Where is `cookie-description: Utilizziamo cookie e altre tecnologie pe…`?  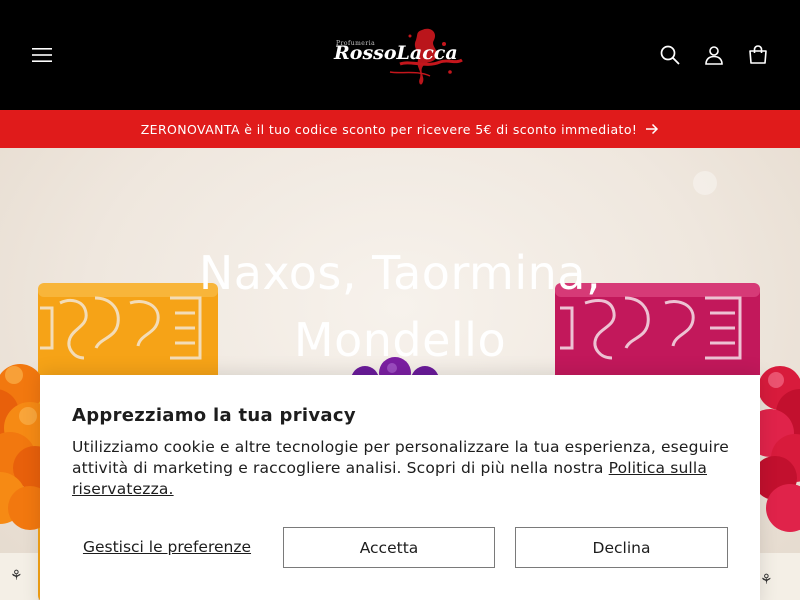 cookie-description: Utilizziamo cookie e altre tecnologie pe… is located at coordinates (402, 468).